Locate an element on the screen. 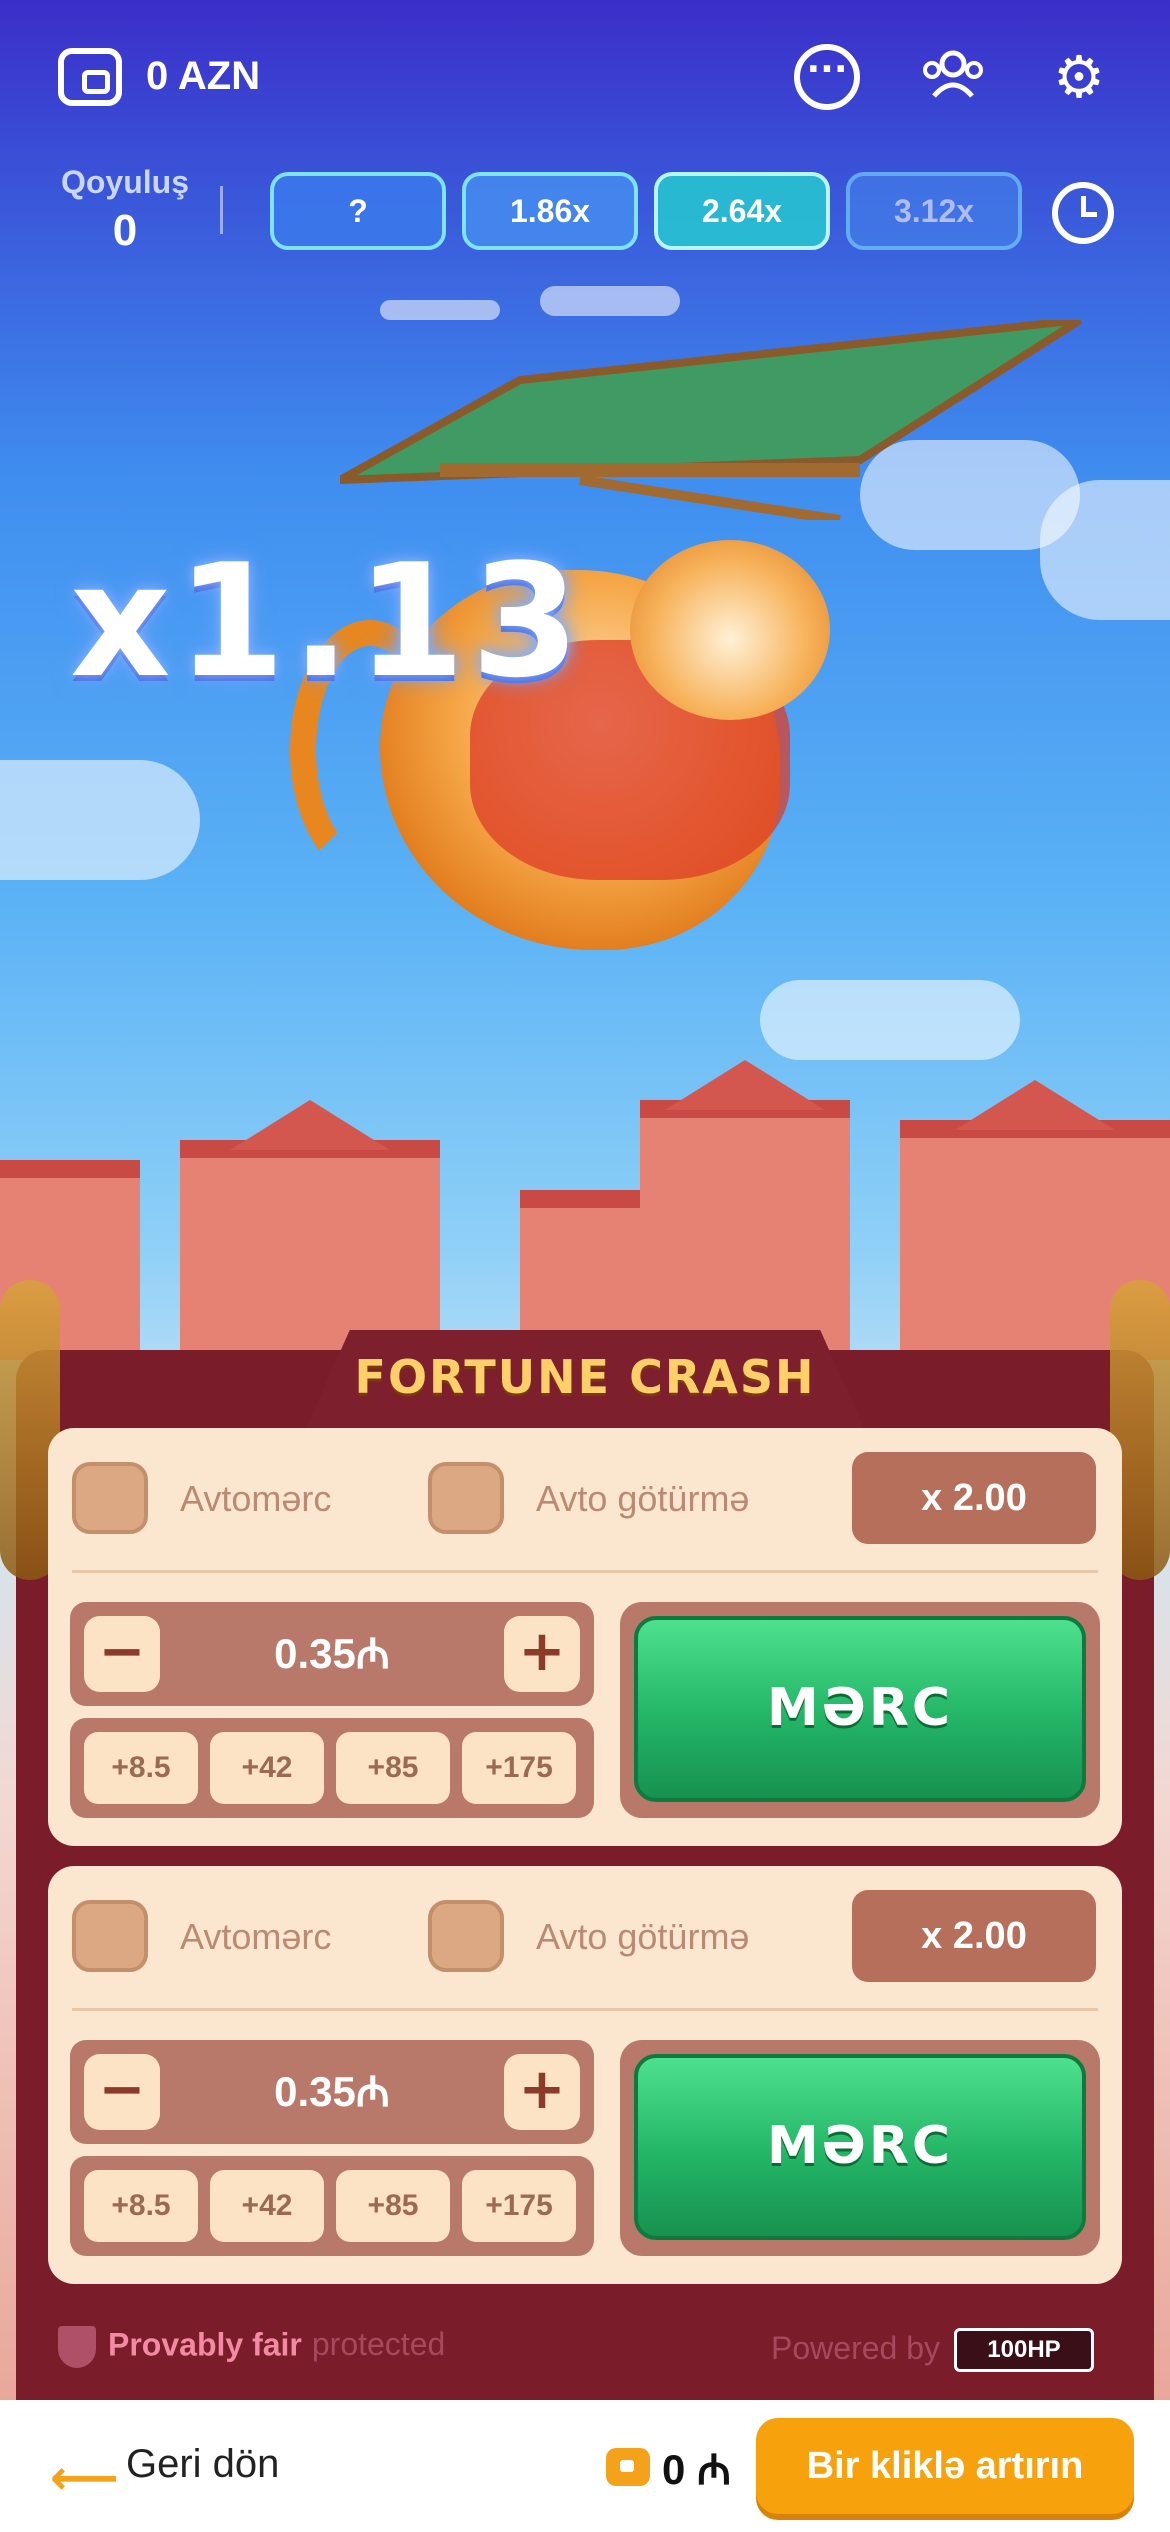 The width and height of the screenshot is (1170, 2532). clock-icon is located at coordinates (1083, 213).